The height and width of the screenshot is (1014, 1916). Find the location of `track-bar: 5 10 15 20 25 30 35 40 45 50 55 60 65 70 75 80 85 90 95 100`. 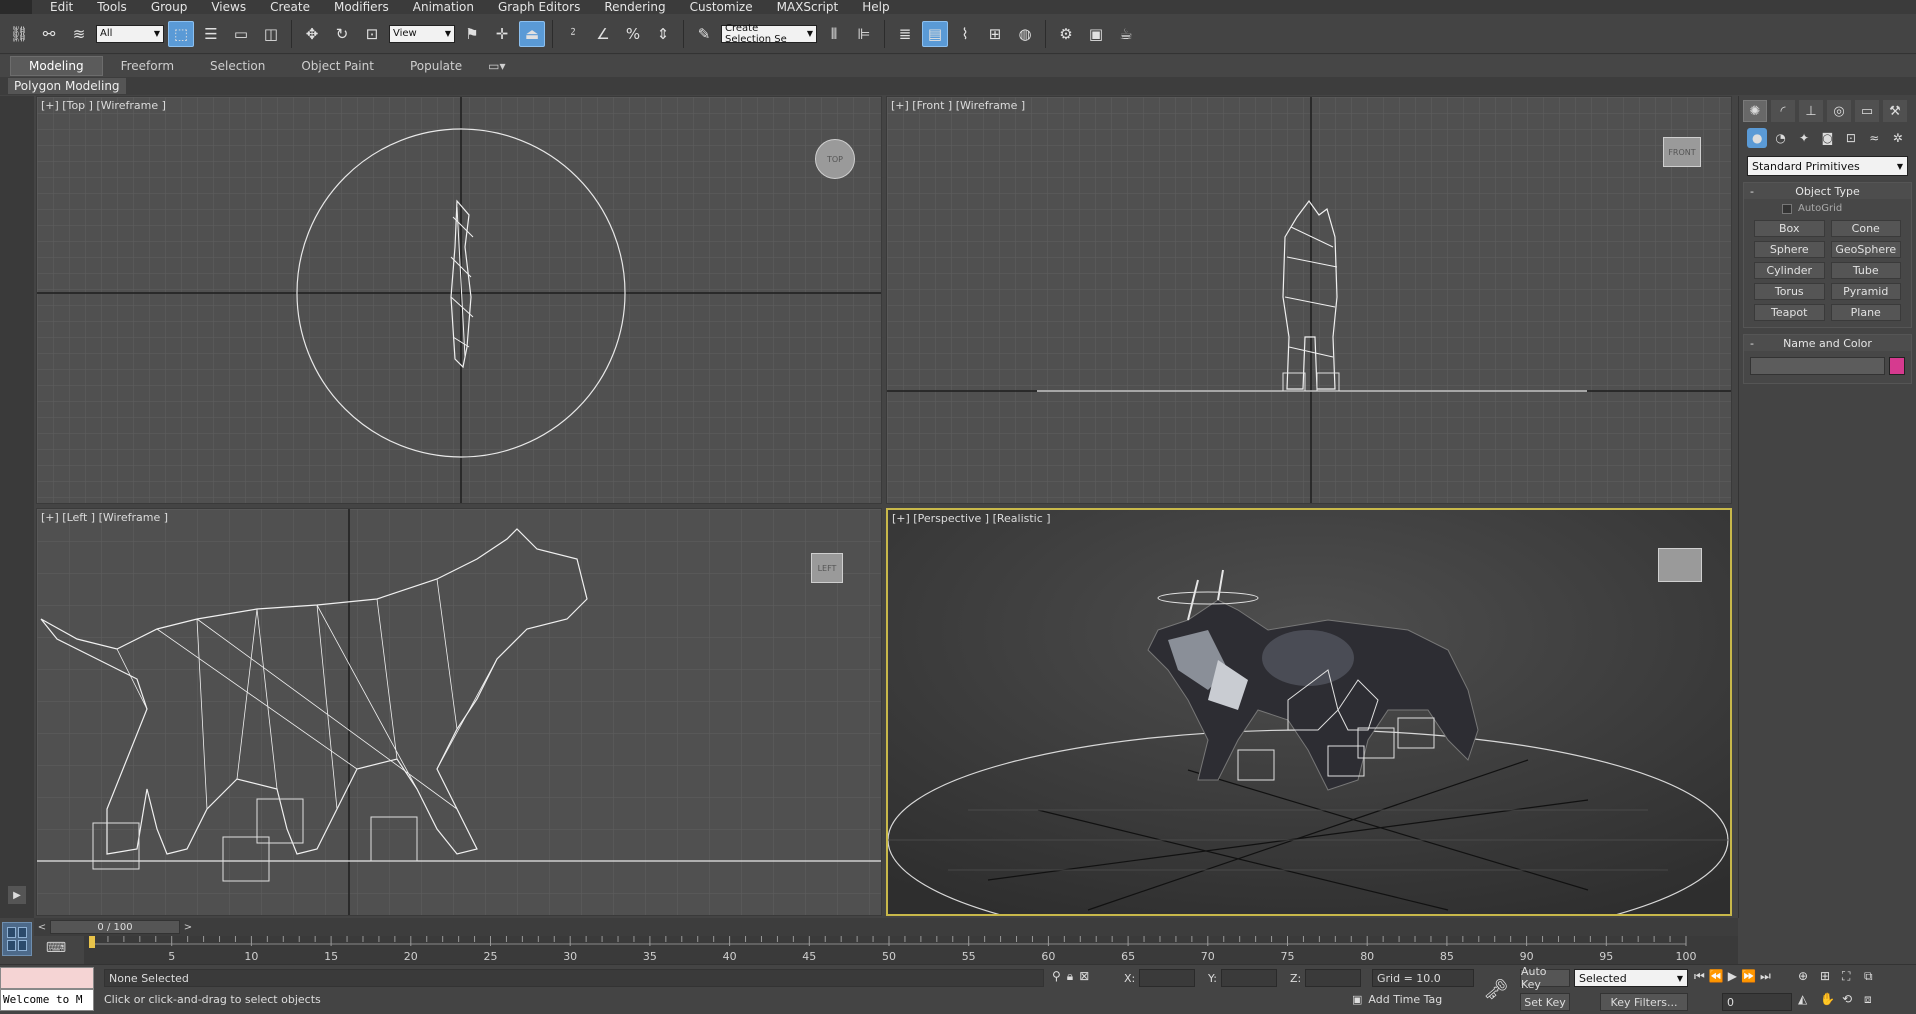

track-bar: 5 10 15 20 25 30 35 40 45 50 55 60 65 70 75 80 85 90 95 100 is located at coordinates (911, 950).